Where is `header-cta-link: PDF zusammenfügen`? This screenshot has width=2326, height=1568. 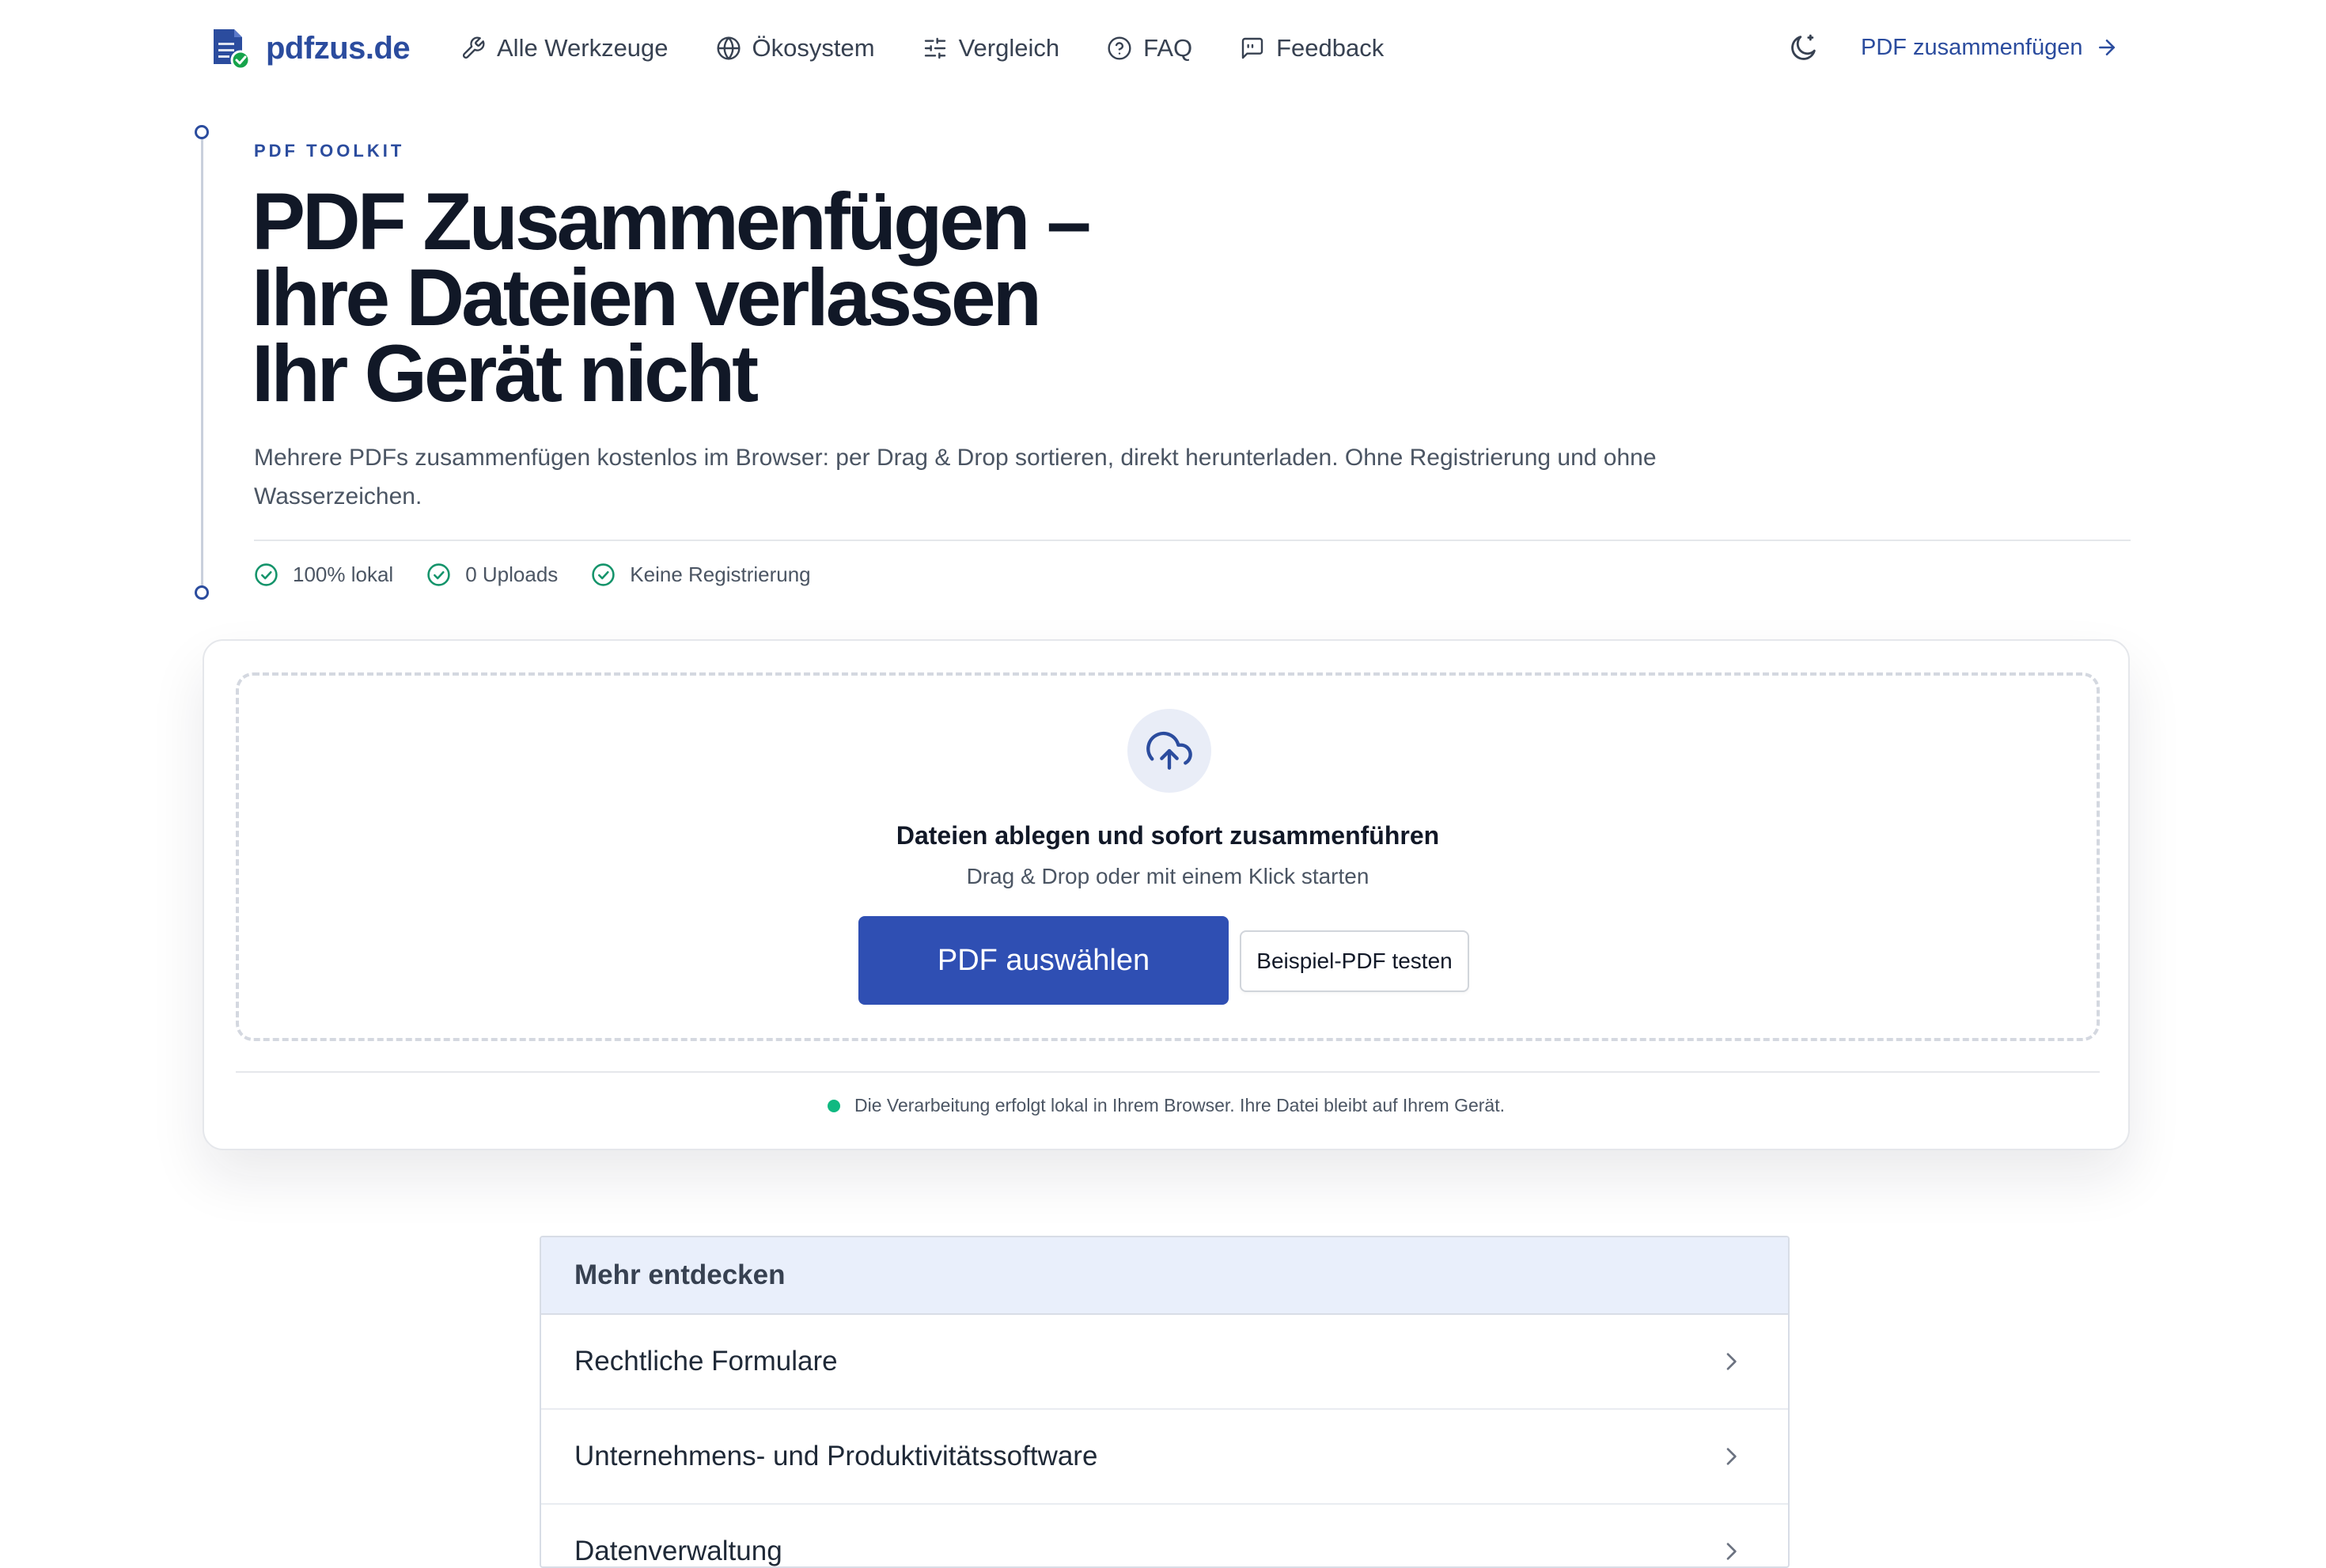
header-cta-link: PDF zusammenfügen is located at coordinates (1990, 47).